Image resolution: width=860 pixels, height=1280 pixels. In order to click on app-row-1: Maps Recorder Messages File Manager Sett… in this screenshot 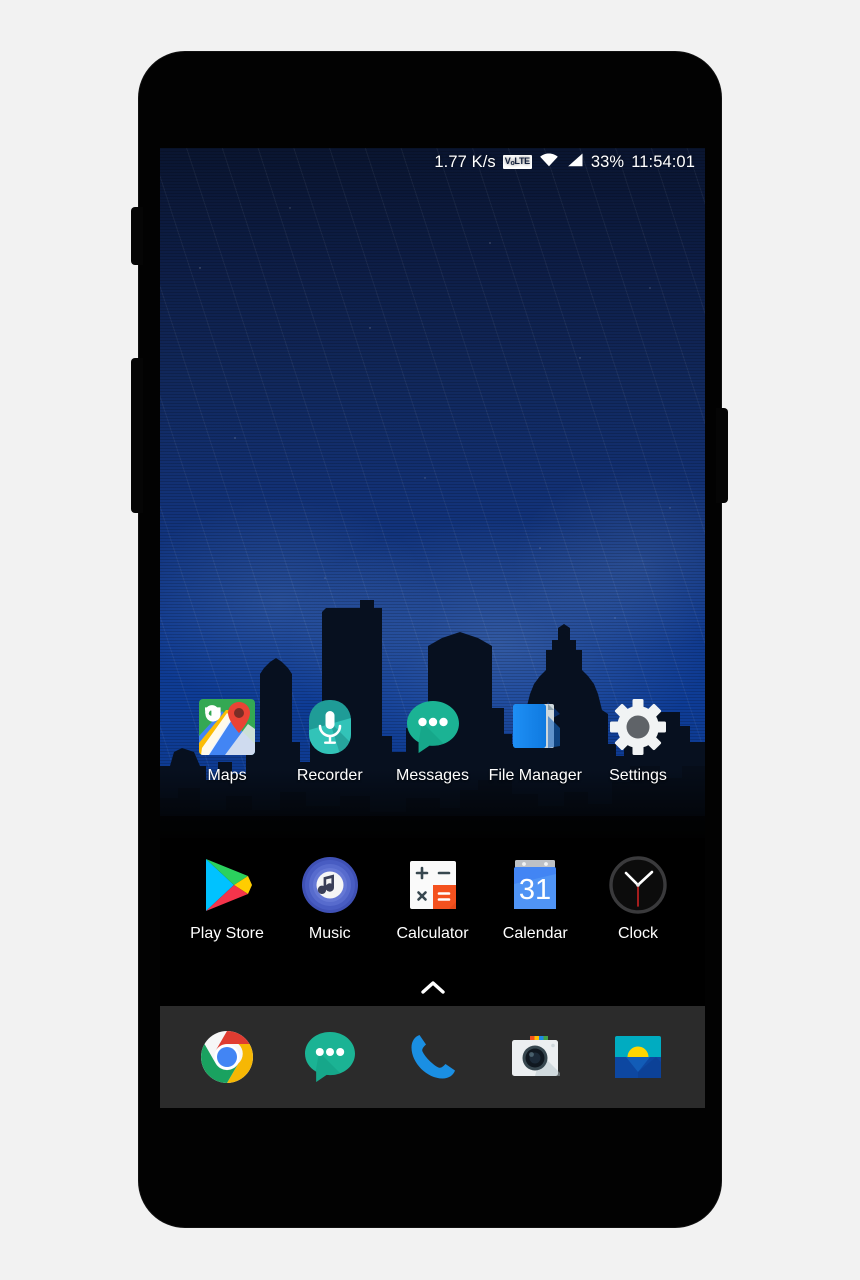, I will do `click(432, 740)`.